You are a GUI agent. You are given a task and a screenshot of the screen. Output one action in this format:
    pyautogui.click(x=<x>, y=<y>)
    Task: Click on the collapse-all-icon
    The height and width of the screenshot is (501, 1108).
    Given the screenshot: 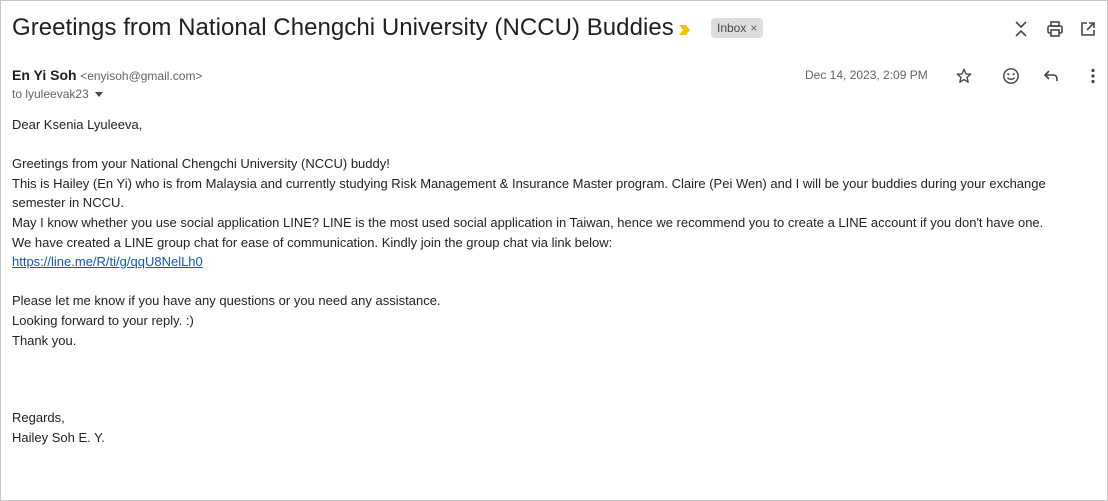 What is the action you would take?
    pyautogui.click(x=1021, y=29)
    